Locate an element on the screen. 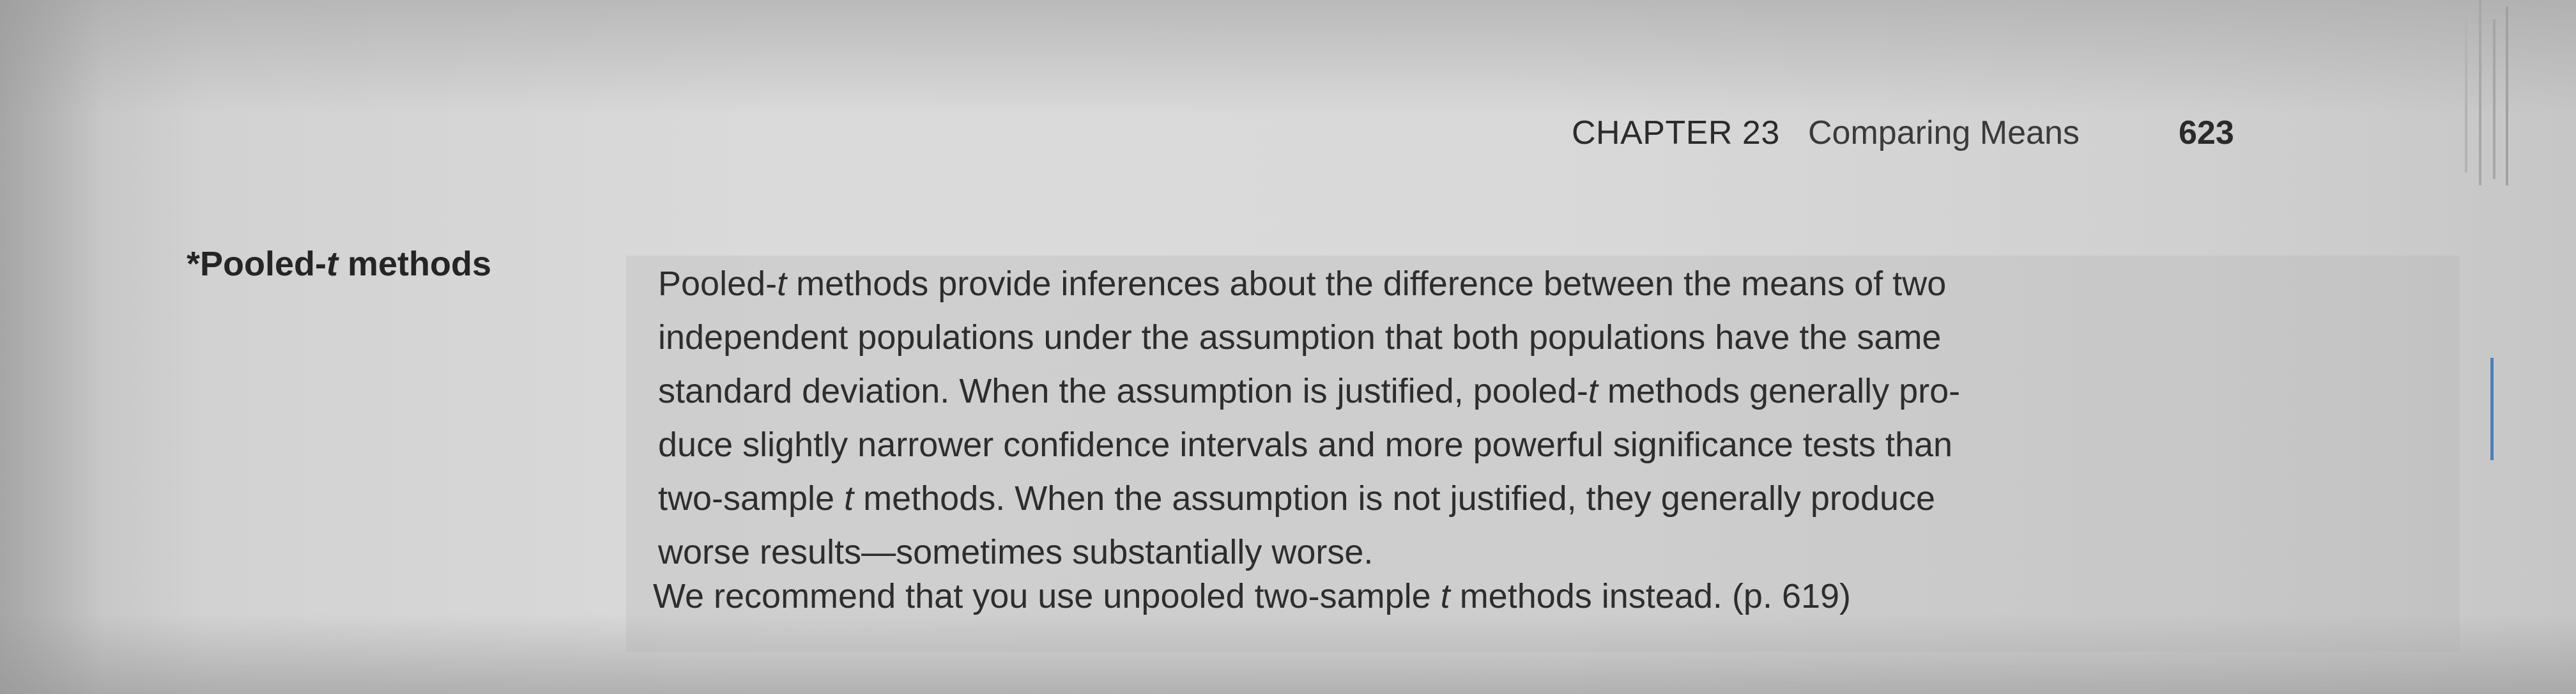 This screenshot has width=2576, height=694. term-suffix: methods is located at coordinates (415, 264).